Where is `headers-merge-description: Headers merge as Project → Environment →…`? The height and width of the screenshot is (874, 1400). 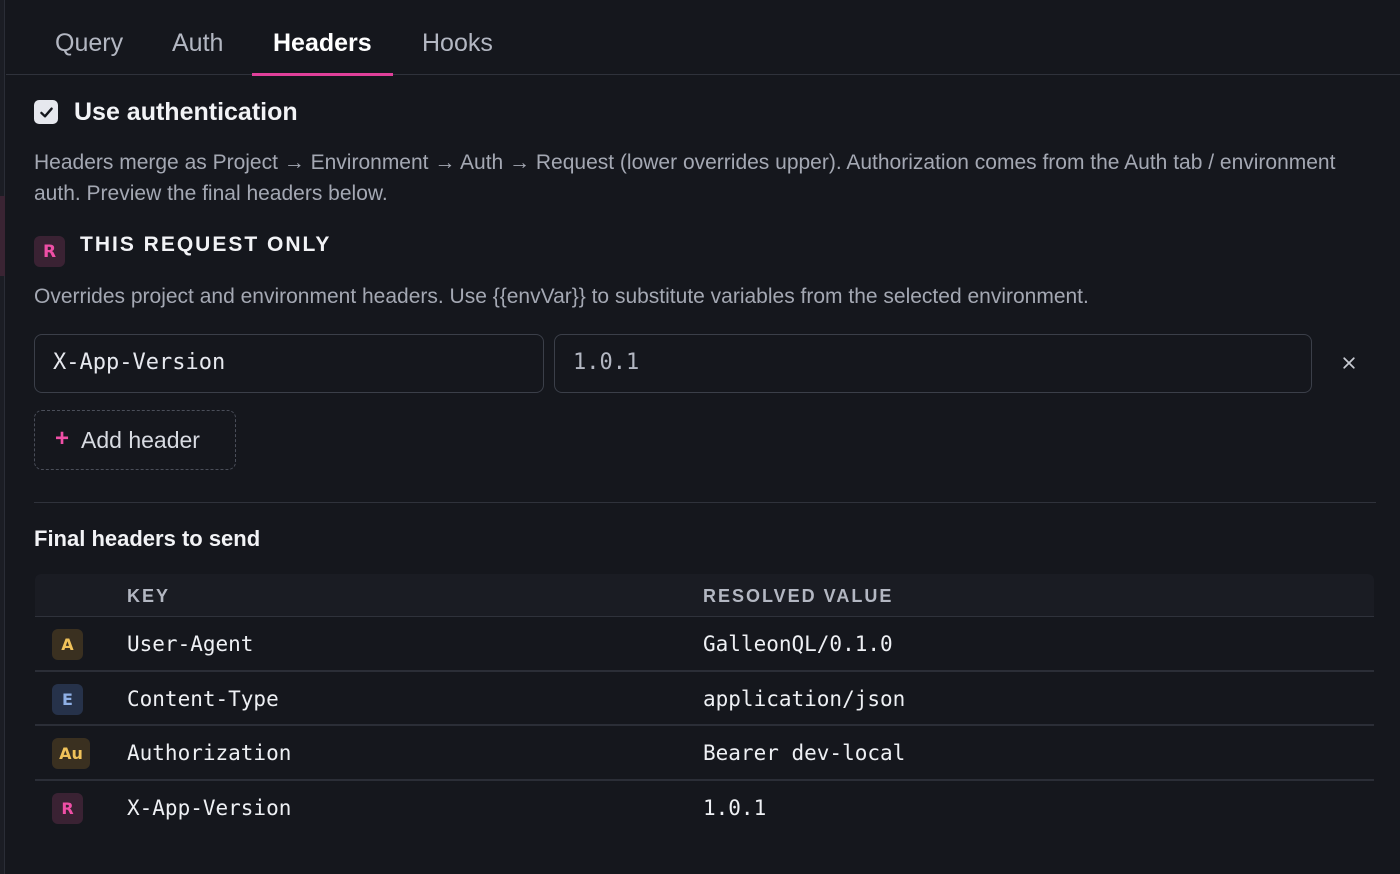
headers-merge-description: Headers merge as Project → Environment →… is located at coordinates (685, 178).